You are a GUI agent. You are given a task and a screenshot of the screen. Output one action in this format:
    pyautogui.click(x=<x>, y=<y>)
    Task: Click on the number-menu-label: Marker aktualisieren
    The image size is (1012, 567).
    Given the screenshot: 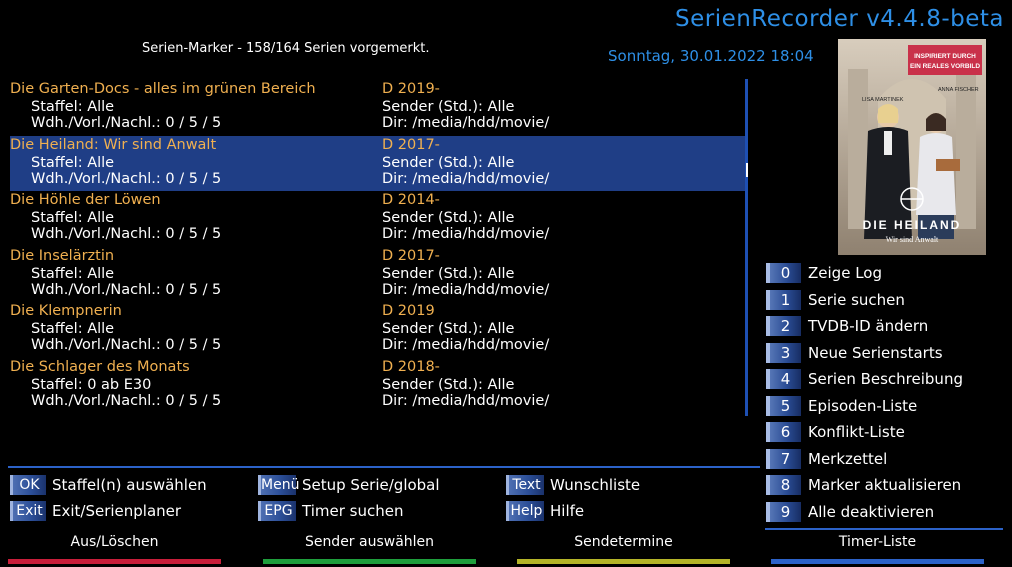 What is the action you would take?
    pyautogui.click(x=884, y=485)
    